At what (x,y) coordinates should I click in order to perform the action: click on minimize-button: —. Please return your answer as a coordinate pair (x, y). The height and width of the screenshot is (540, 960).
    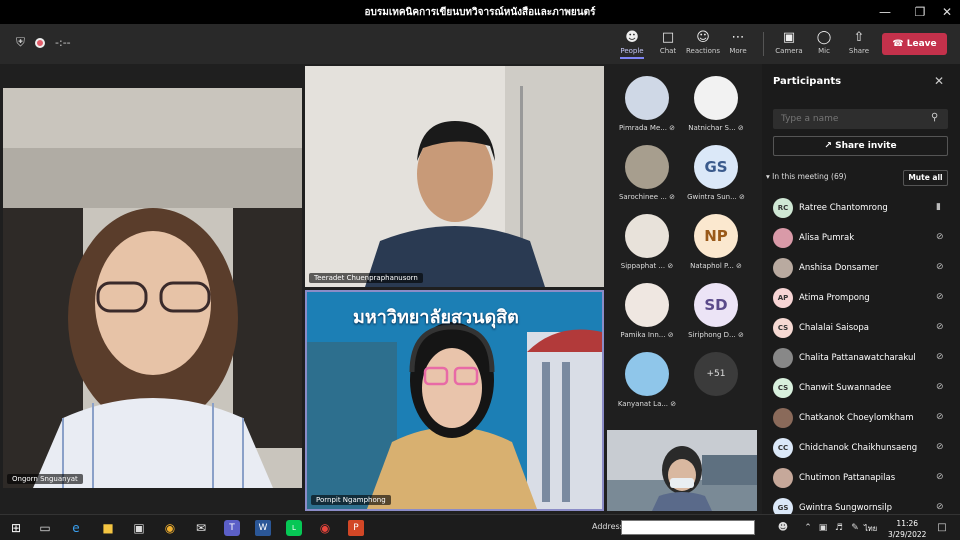
    Looking at the image, I should click on (885, 12).